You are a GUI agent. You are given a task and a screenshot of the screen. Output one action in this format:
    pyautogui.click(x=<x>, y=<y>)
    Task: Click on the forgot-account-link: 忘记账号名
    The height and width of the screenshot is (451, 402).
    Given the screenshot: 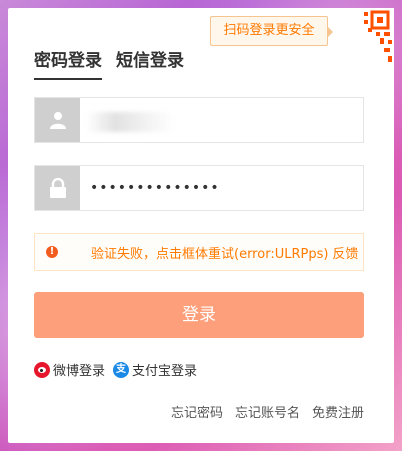 What is the action you would take?
    pyautogui.click(x=267, y=411)
    